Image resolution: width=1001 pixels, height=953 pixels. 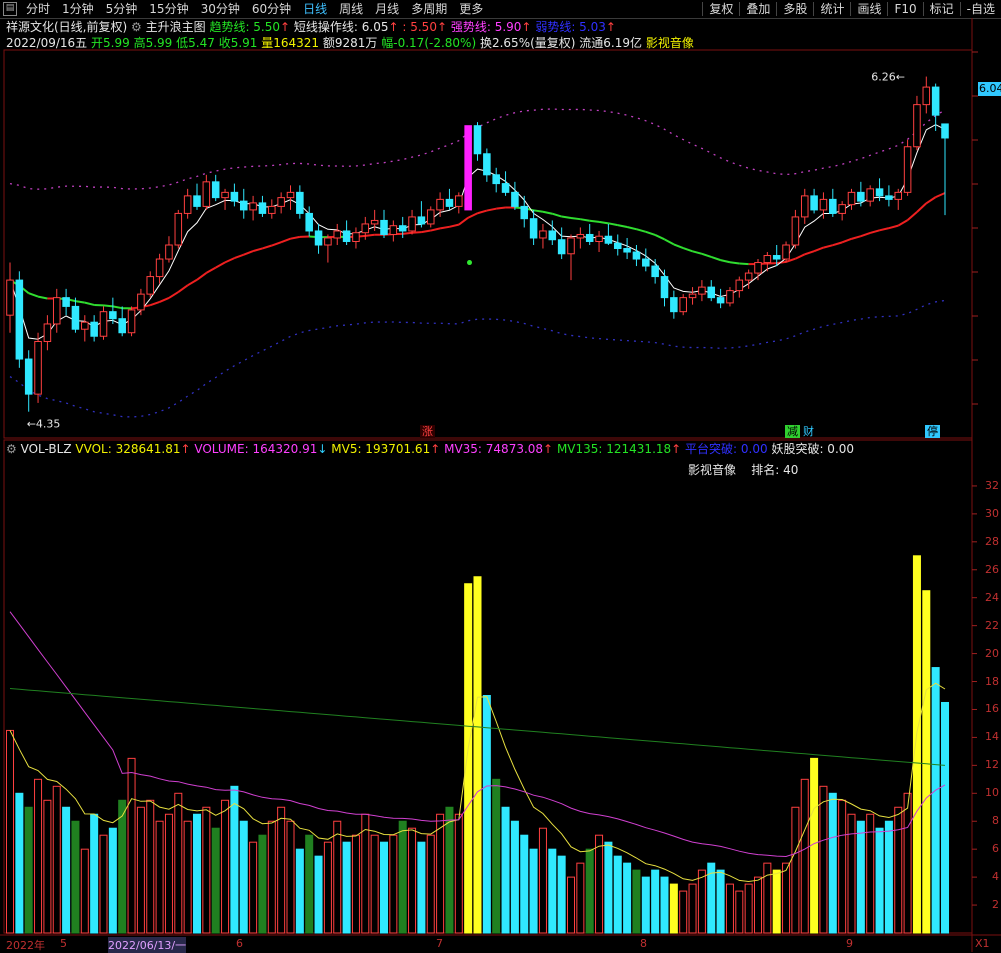 I want to click on weak-band-line, so click(x=477, y=359).